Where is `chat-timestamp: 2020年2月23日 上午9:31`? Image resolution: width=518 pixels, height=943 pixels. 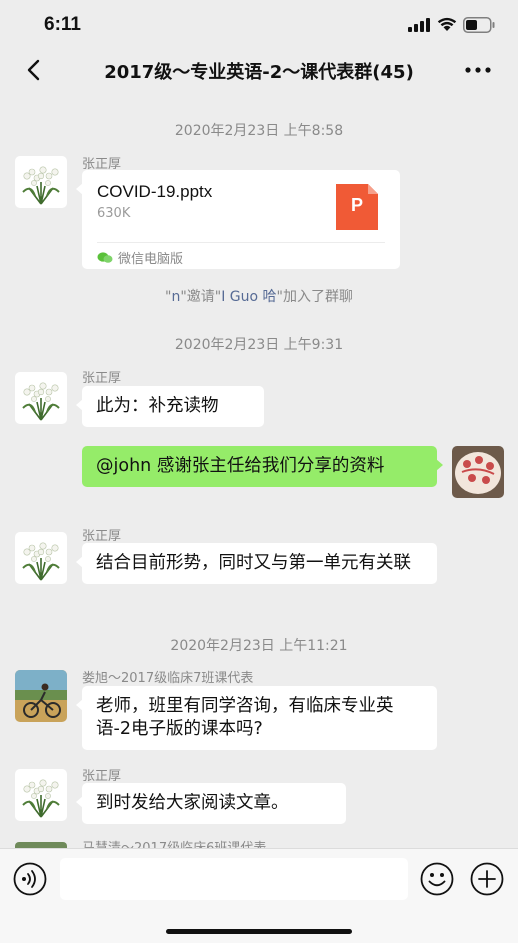 chat-timestamp: 2020年2月23日 上午9:31 is located at coordinates (259, 345).